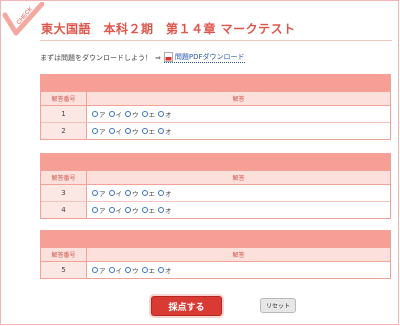 This screenshot has height=326, width=400. What do you see at coordinates (238, 270) in the screenshot?
I see `answer-options: アイ ウ エオ` at bounding box center [238, 270].